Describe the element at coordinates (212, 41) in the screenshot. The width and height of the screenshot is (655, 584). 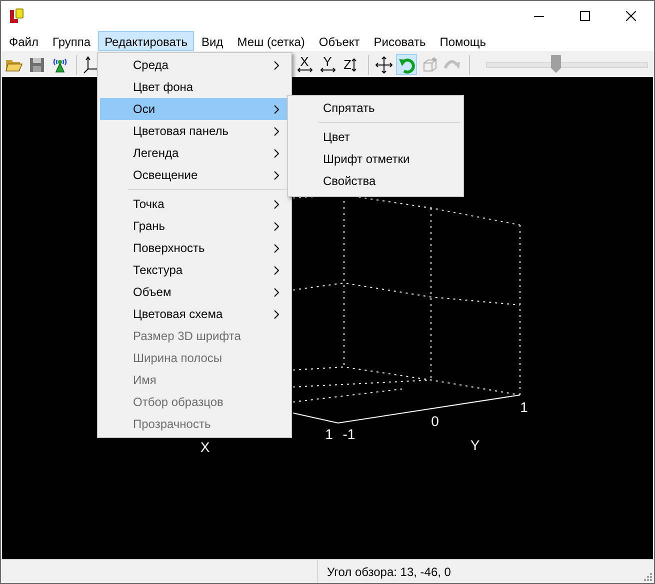
I see `menu-item: Вид` at that location.